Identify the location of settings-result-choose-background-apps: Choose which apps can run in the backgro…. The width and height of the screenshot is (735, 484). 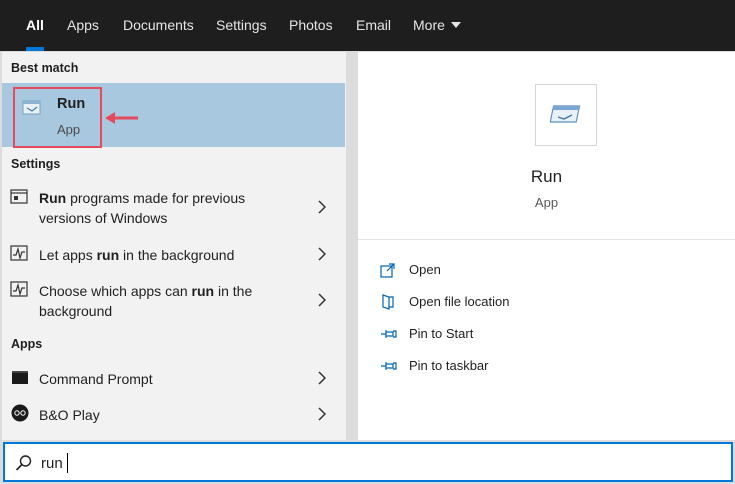
(172, 301).